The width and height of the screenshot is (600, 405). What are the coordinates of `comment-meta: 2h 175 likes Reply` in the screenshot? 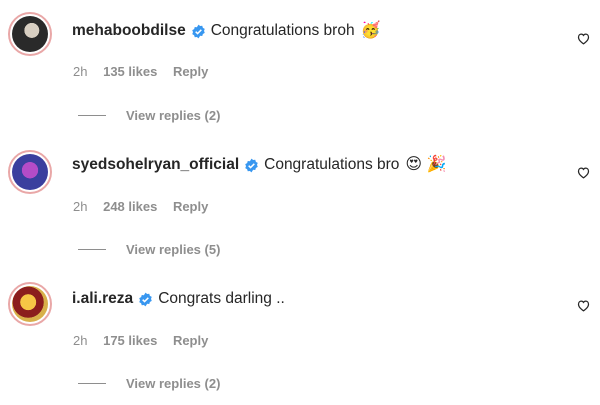 It's located at (146, 340).